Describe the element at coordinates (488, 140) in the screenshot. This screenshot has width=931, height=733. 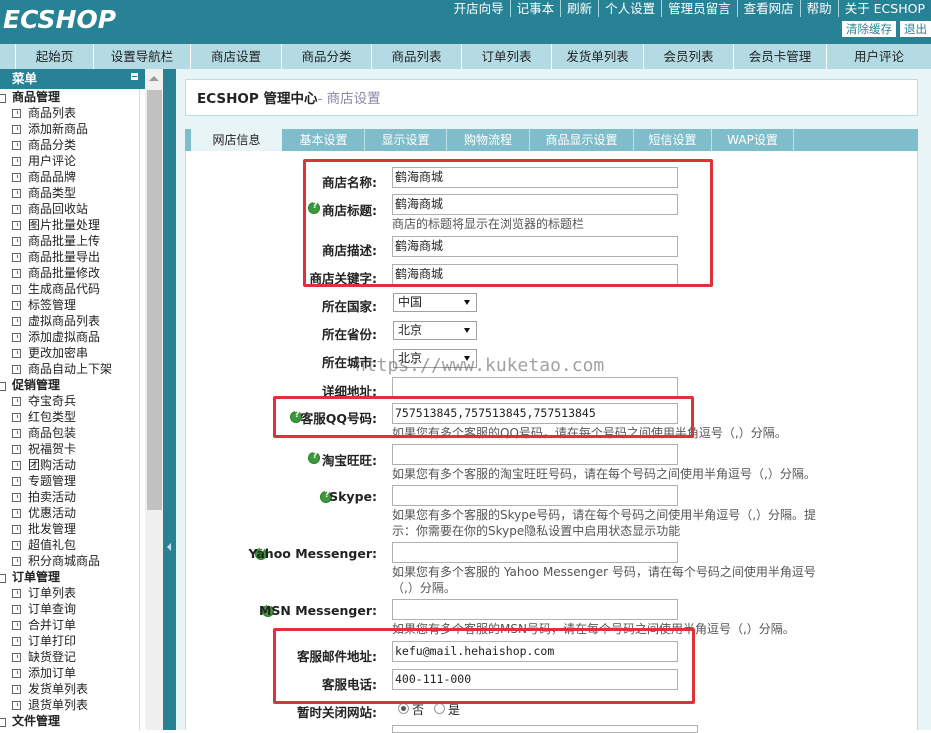
I see `tab-shopping-flow: 购物流程` at that location.